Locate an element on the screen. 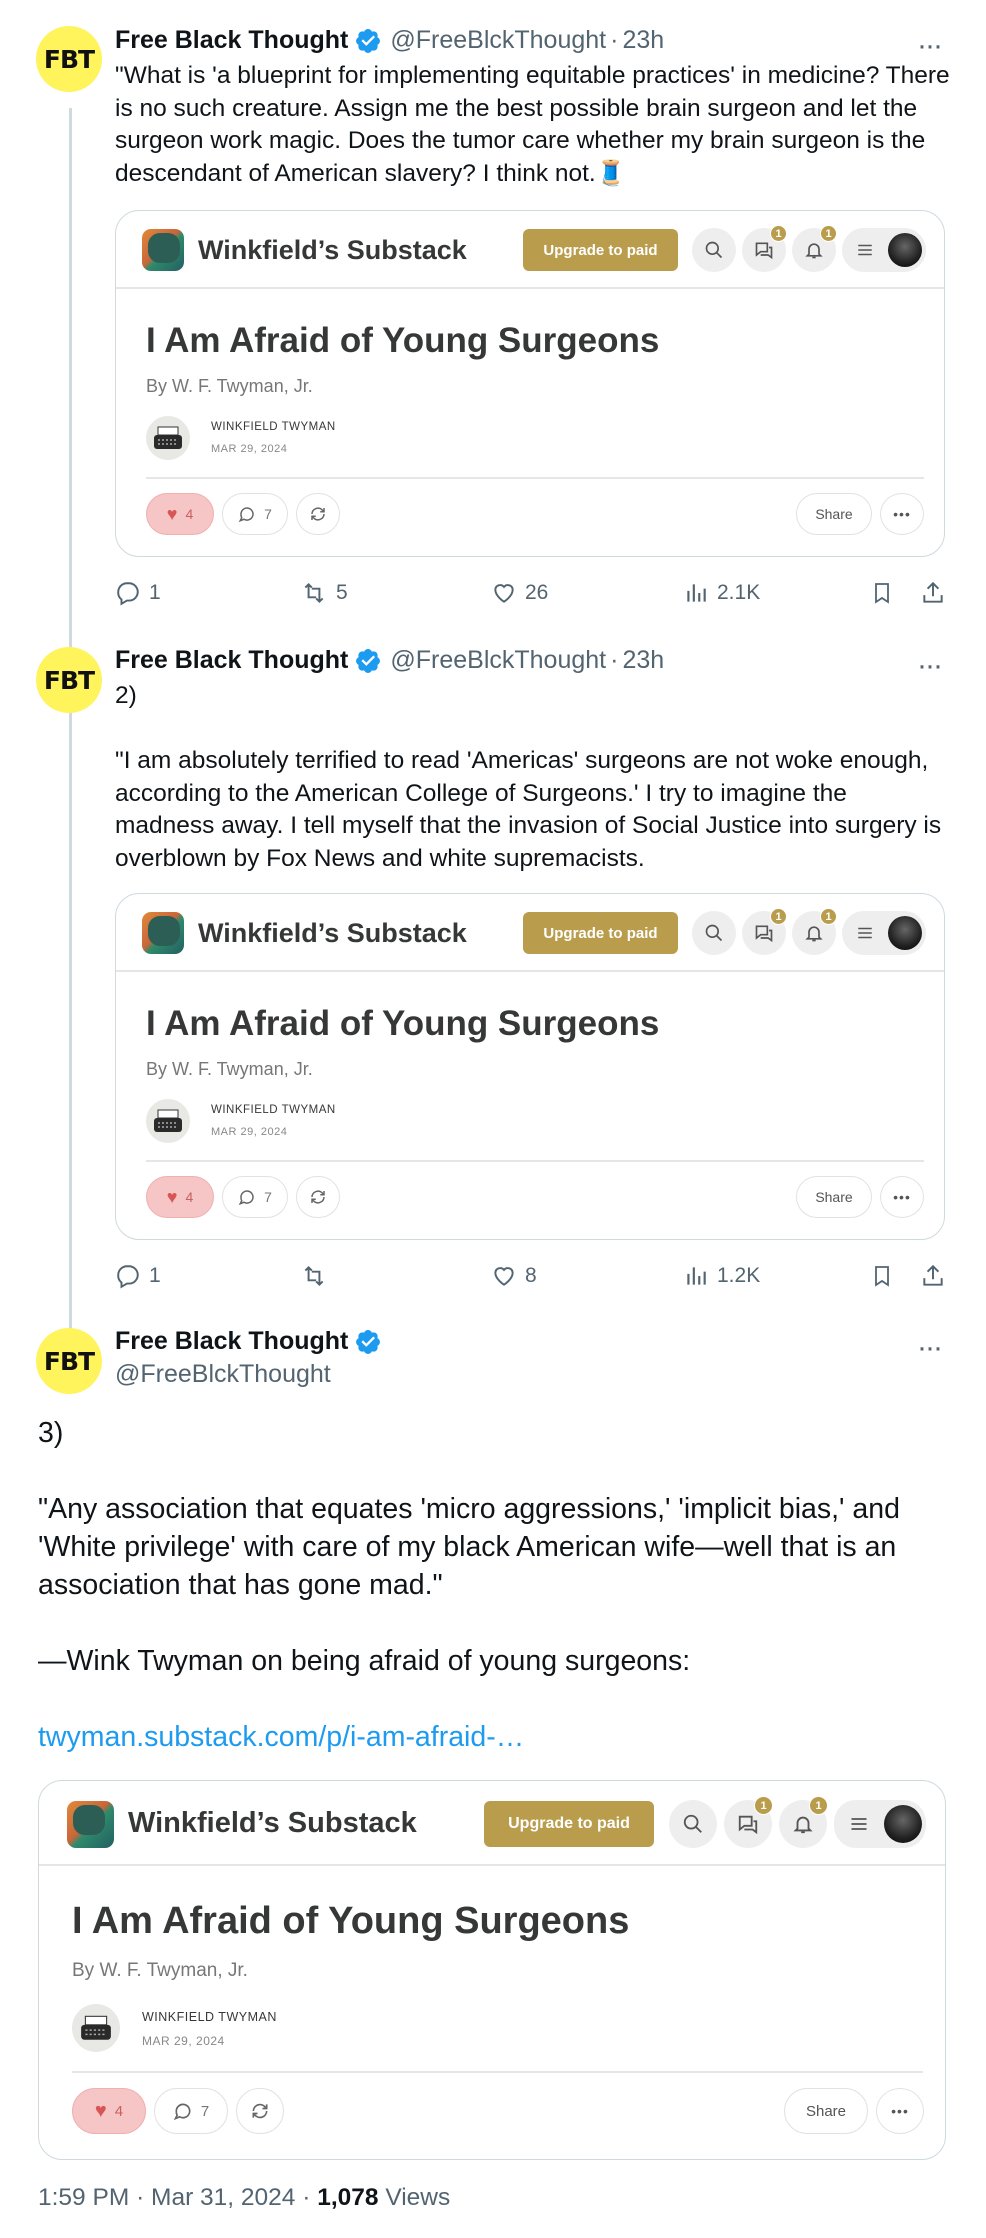  restack-icon is located at coordinates (260, 2111).